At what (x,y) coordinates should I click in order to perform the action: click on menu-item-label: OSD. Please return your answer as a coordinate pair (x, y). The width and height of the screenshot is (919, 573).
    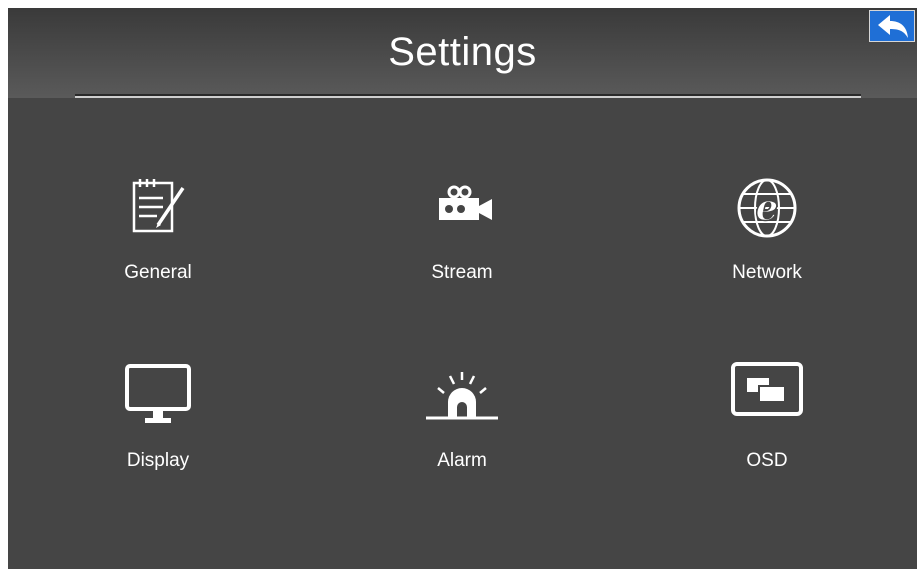
    Looking at the image, I should click on (767, 460).